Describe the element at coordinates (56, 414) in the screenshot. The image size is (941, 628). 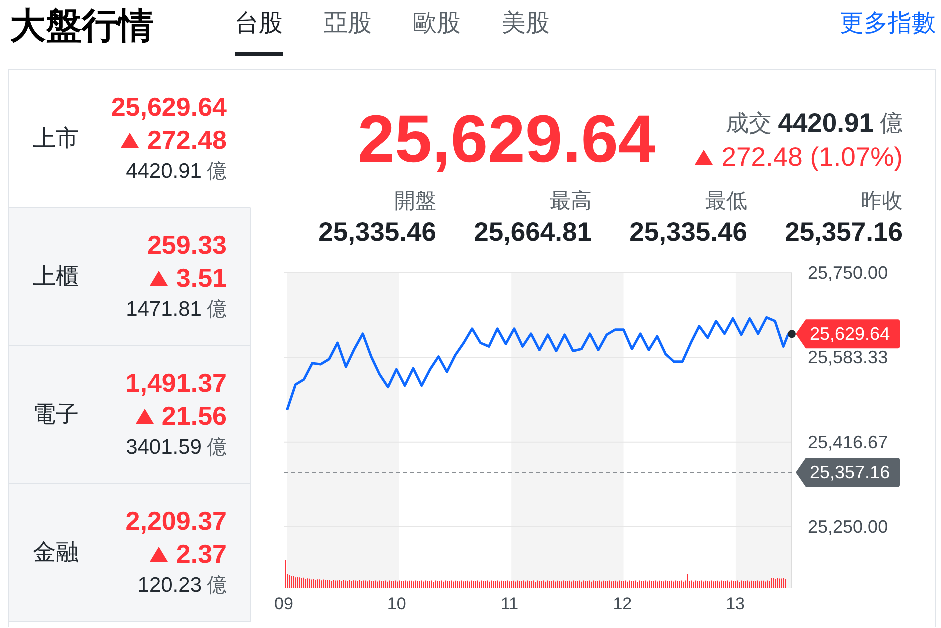
I see `market-name: 電子` at that location.